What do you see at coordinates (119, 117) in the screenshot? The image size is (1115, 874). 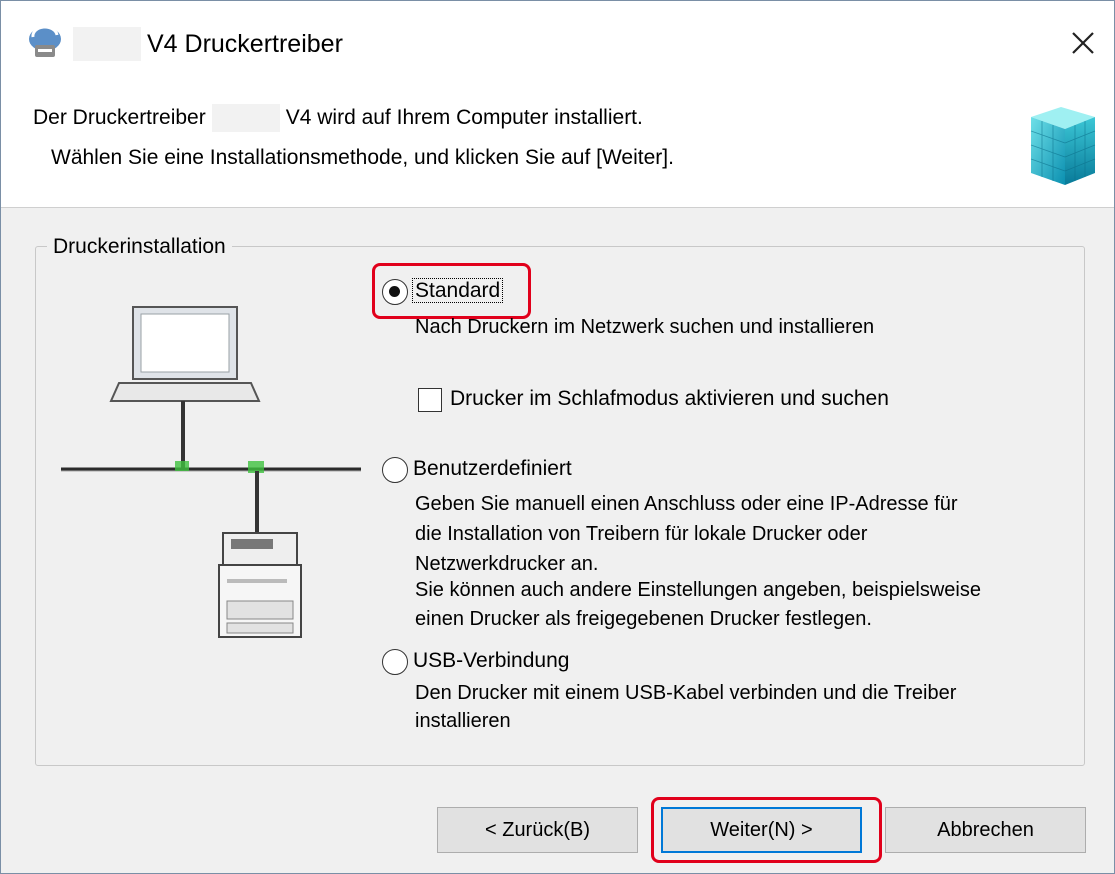 I see `header-line1-prefix: Der Druckertreiber` at bounding box center [119, 117].